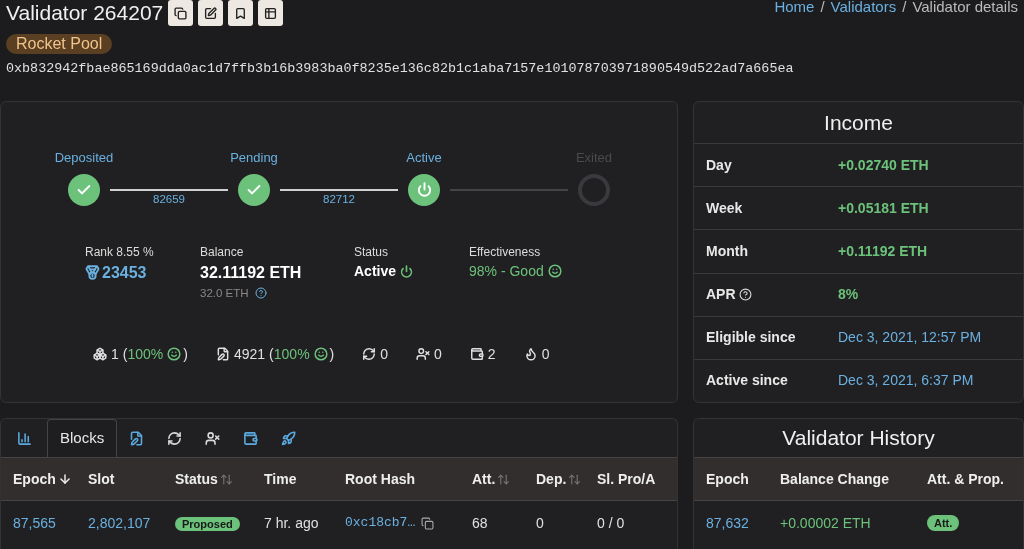 The height and width of the screenshot is (549, 1024). I want to click on column-header: Sl. Pro/A, so click(637, 479).